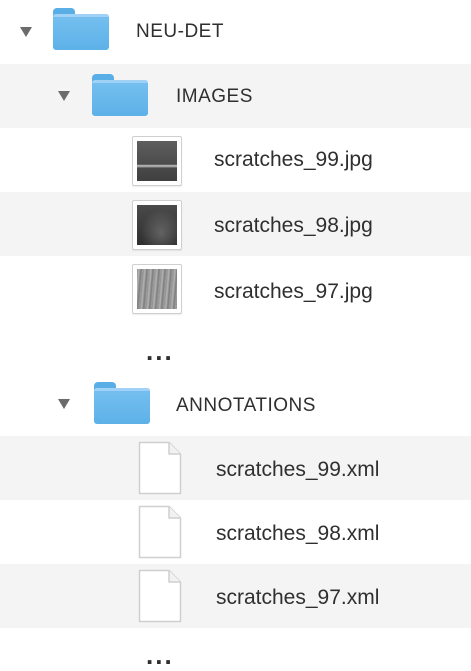 The width and height of the screenshot is (471, 671). I want to click on tree-row-file: scratches_98.xml, so click(235, 532).